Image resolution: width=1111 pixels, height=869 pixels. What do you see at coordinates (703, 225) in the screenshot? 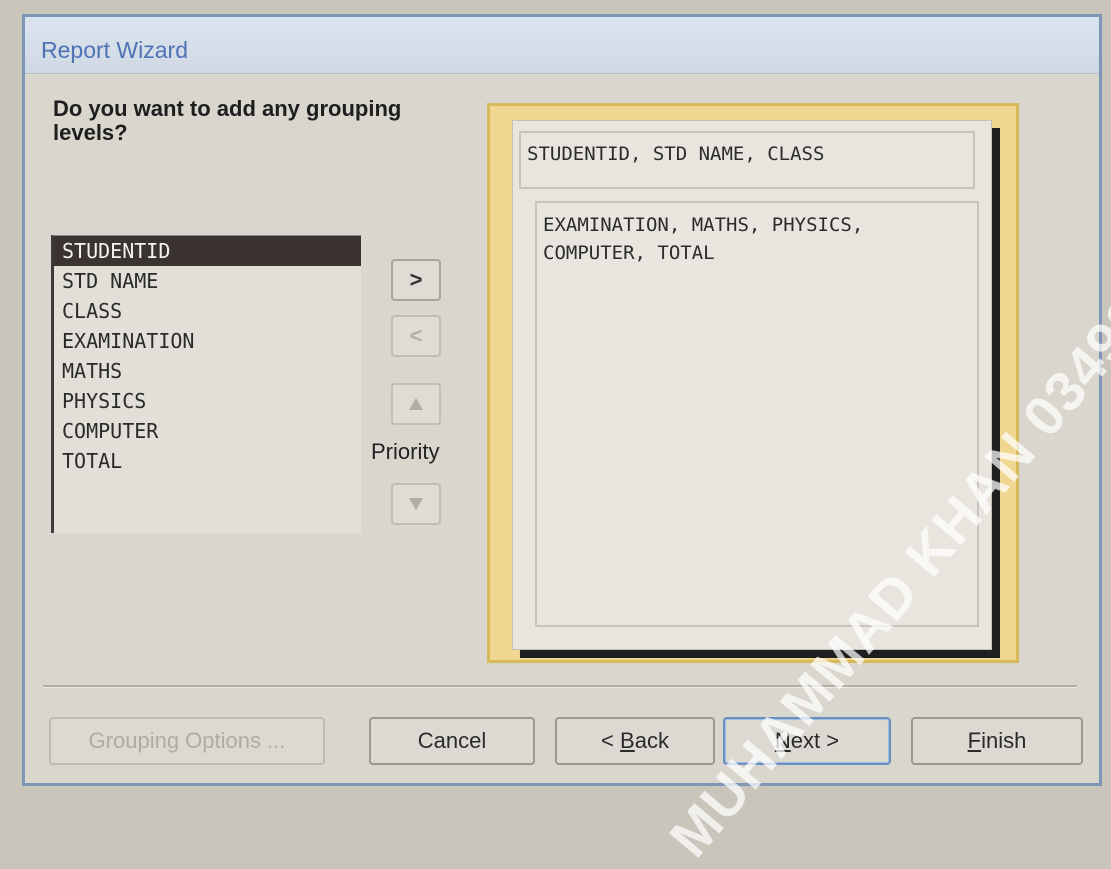
I see `detail-line: EXAMINATION, MATHS, PHYSICS,` at bounding box center [703, 225].